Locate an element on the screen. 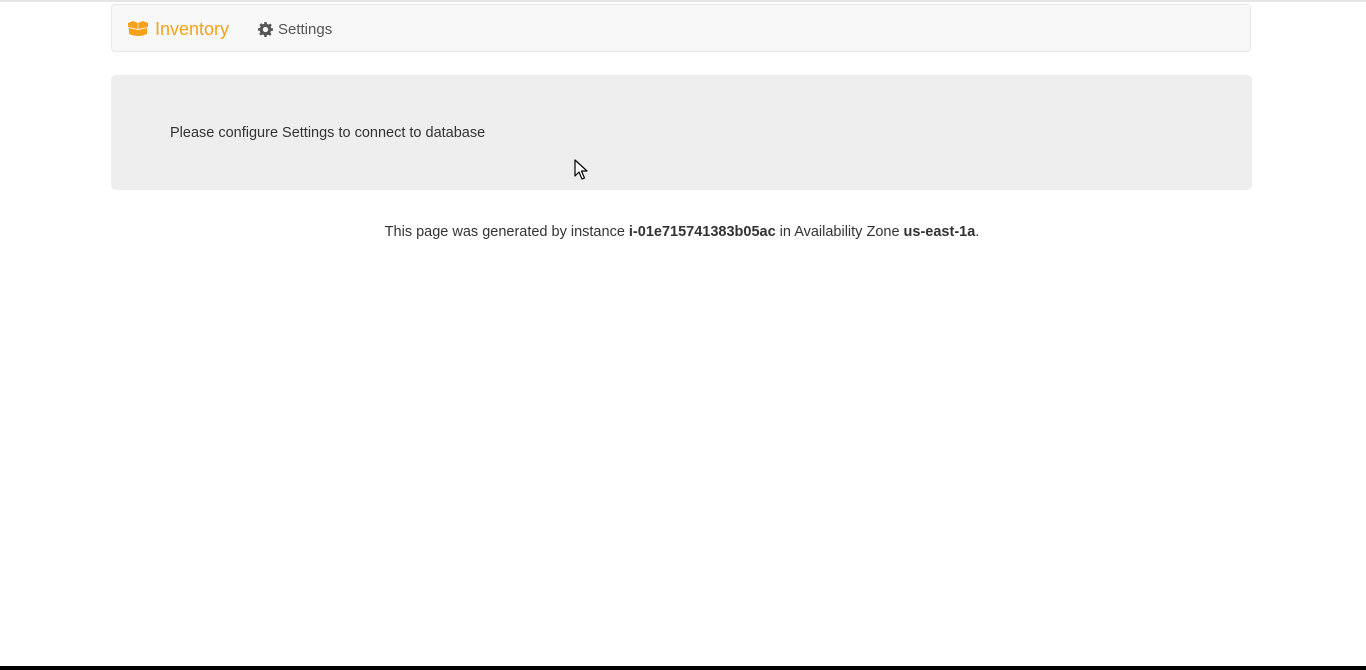 The image size is (1366, 670). instance-middle: in Availability Zone is located at coordinates (839, 232).